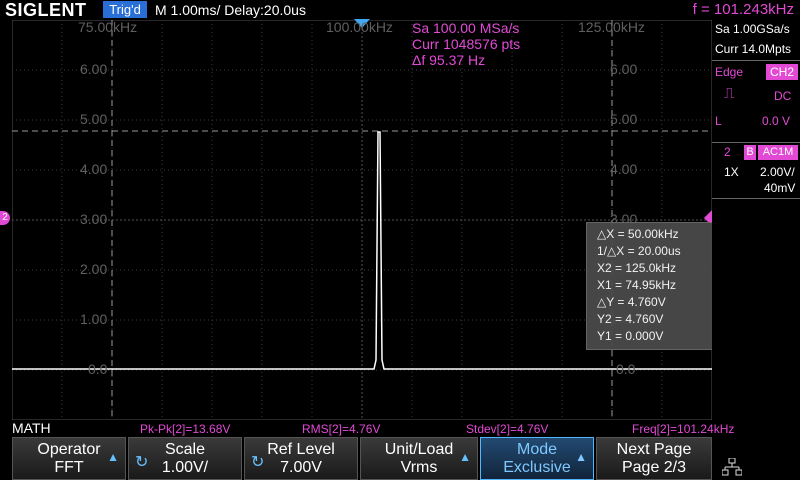 The width and height of the screenshot is (800, 480). Describe the element at coordinates (777, 172) in the screenshot. I see `volts-per-div: 2.00V/` at that location.